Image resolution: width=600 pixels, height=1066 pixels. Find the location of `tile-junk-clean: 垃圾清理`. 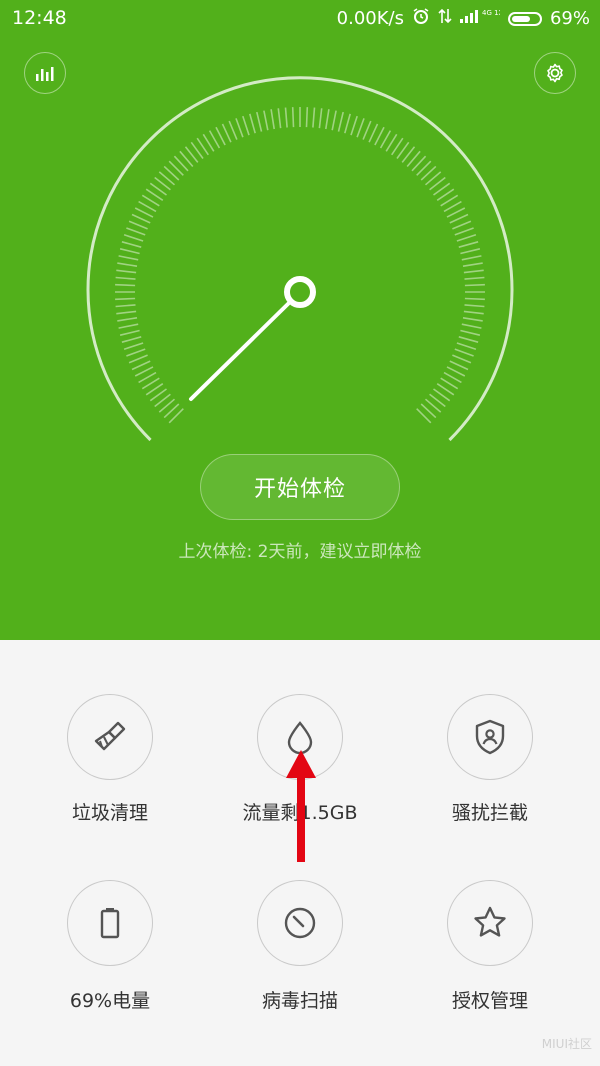

tile-junk-clean: 垃圾清理 is located at coordinates (110, 759).